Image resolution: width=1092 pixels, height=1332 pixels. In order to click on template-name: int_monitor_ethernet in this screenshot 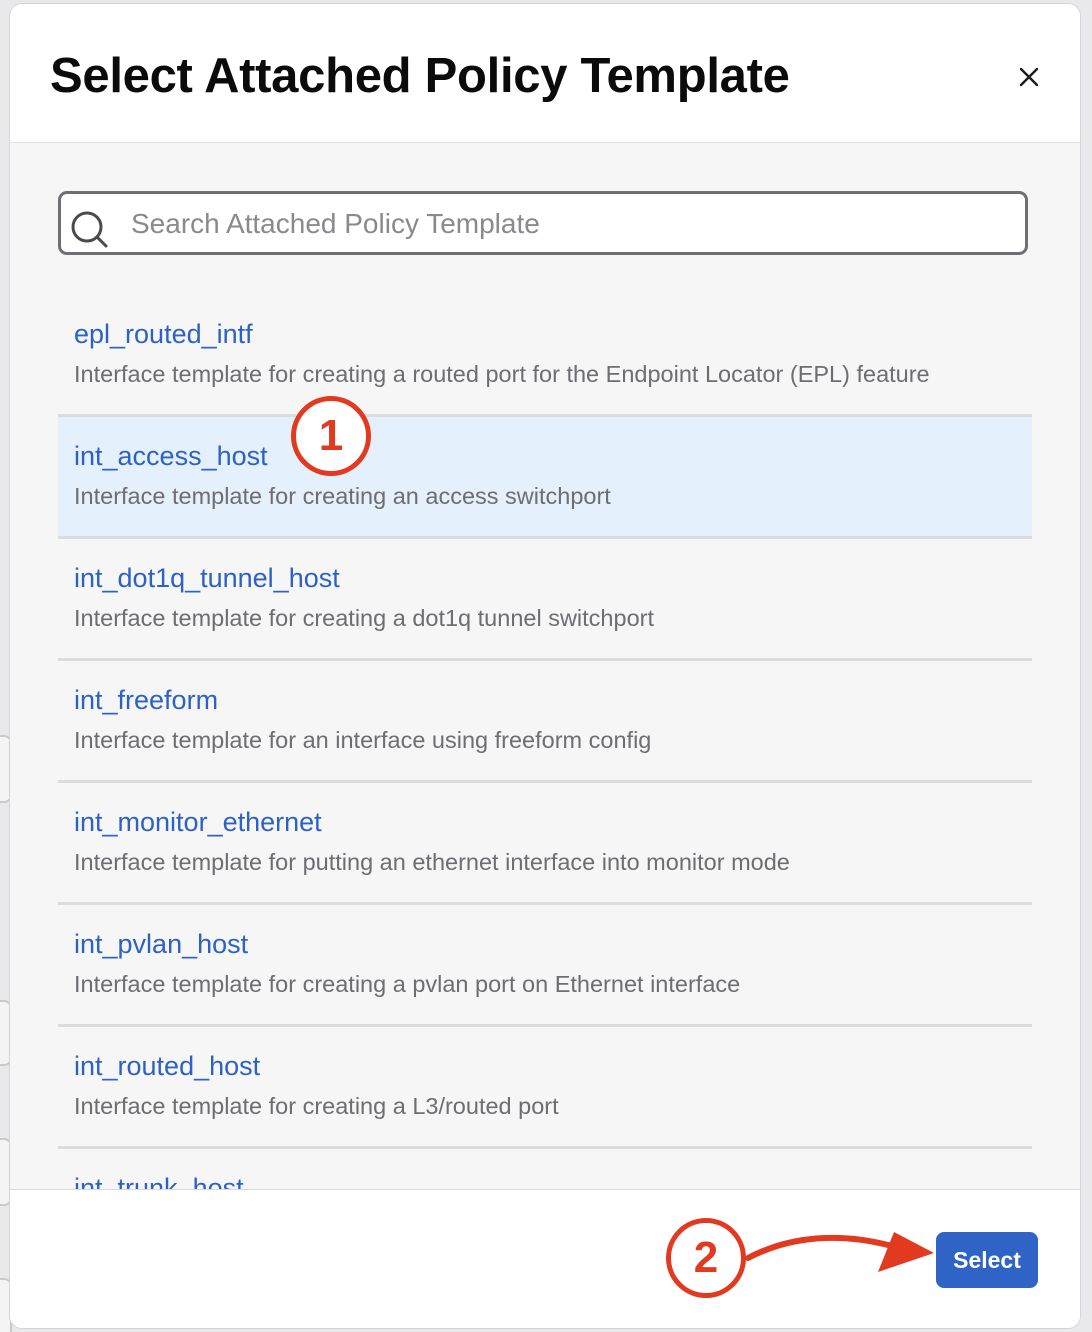, I will do `click(198, 822)`.